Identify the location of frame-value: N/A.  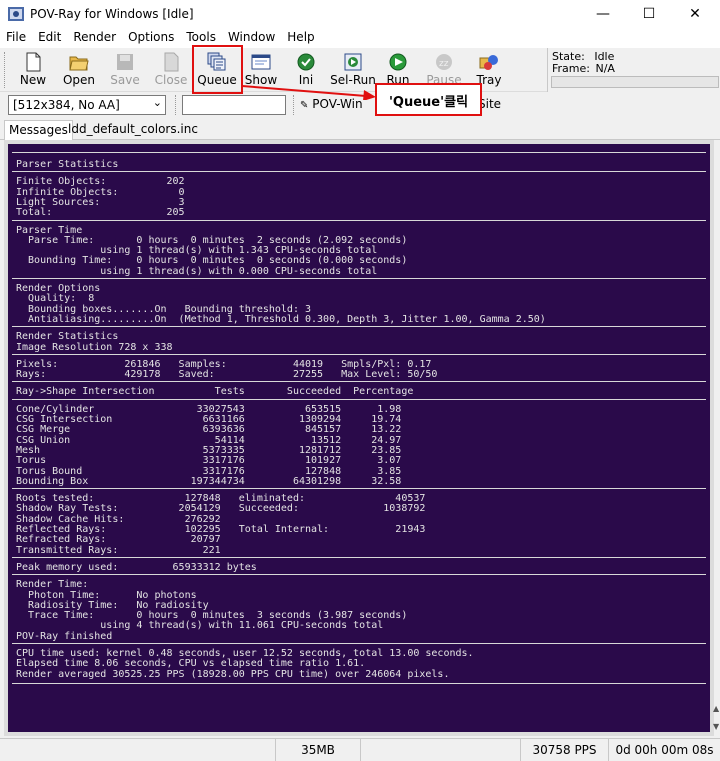
(605, 68).